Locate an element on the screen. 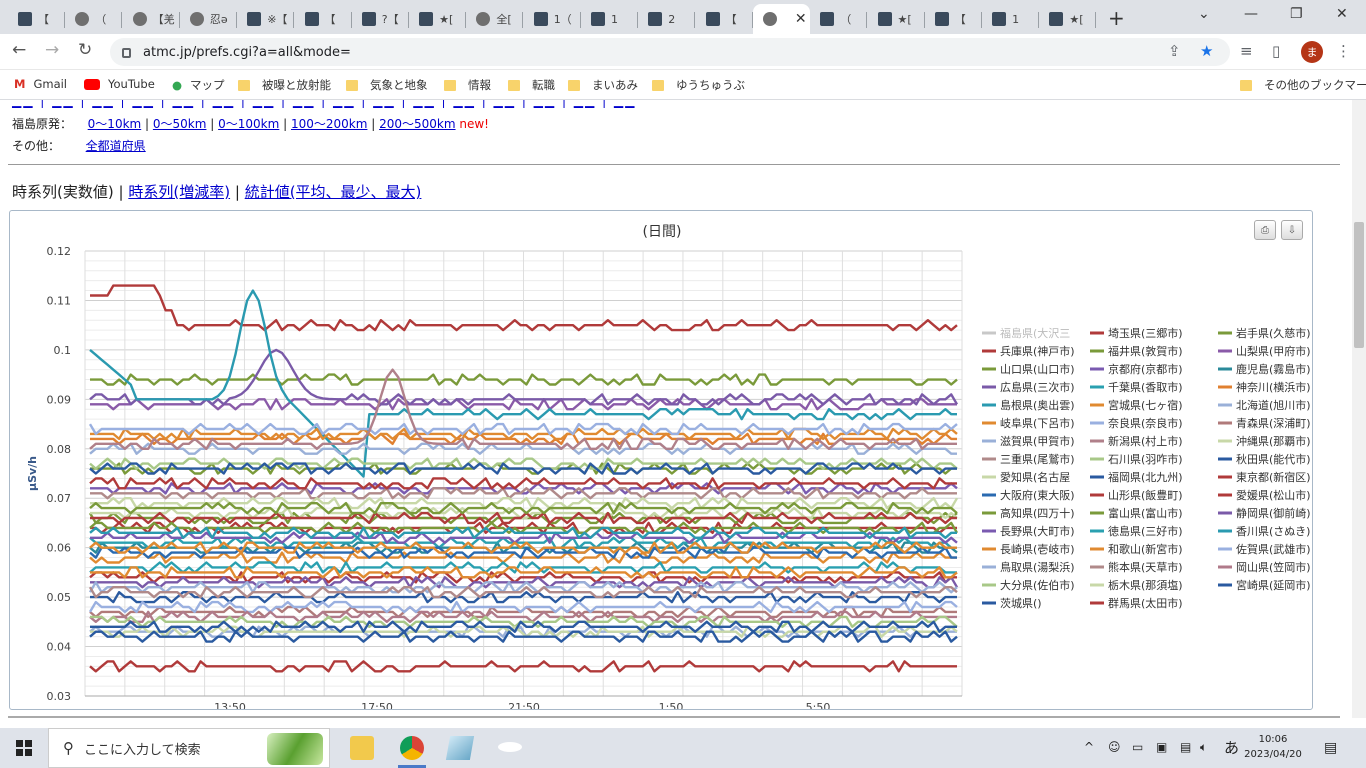 The width and height of the screenshot is (1366, 768). tab-6: ?【 is located at coordinates (380, 19).